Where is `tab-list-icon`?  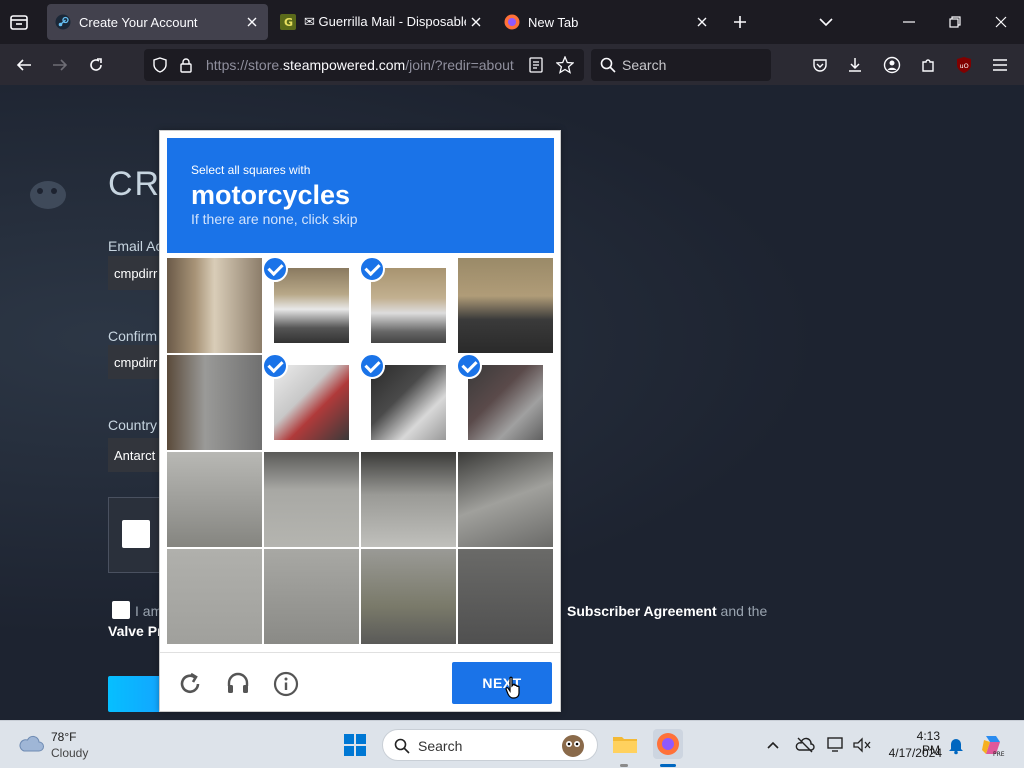
tab-list-icon is located at coordinates (19, 22).